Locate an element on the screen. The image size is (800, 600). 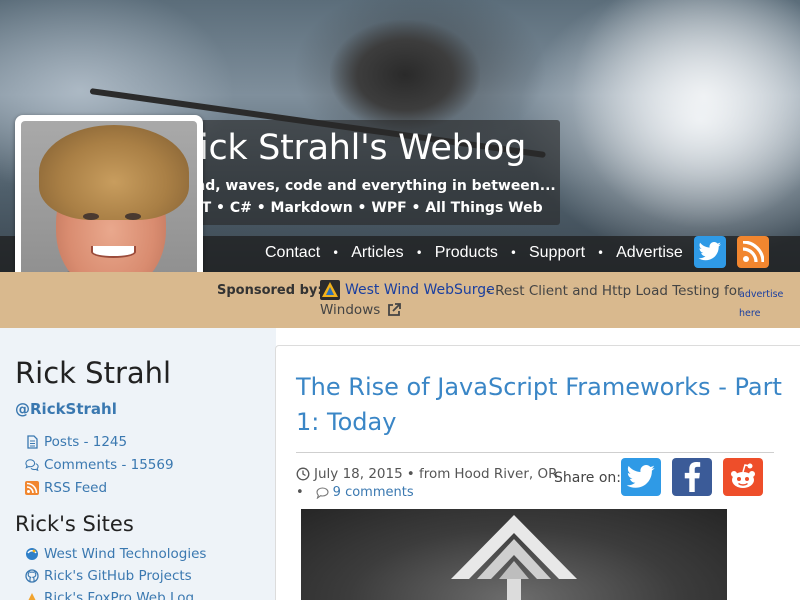
reddit-icon is located at coordinates (743, 475).